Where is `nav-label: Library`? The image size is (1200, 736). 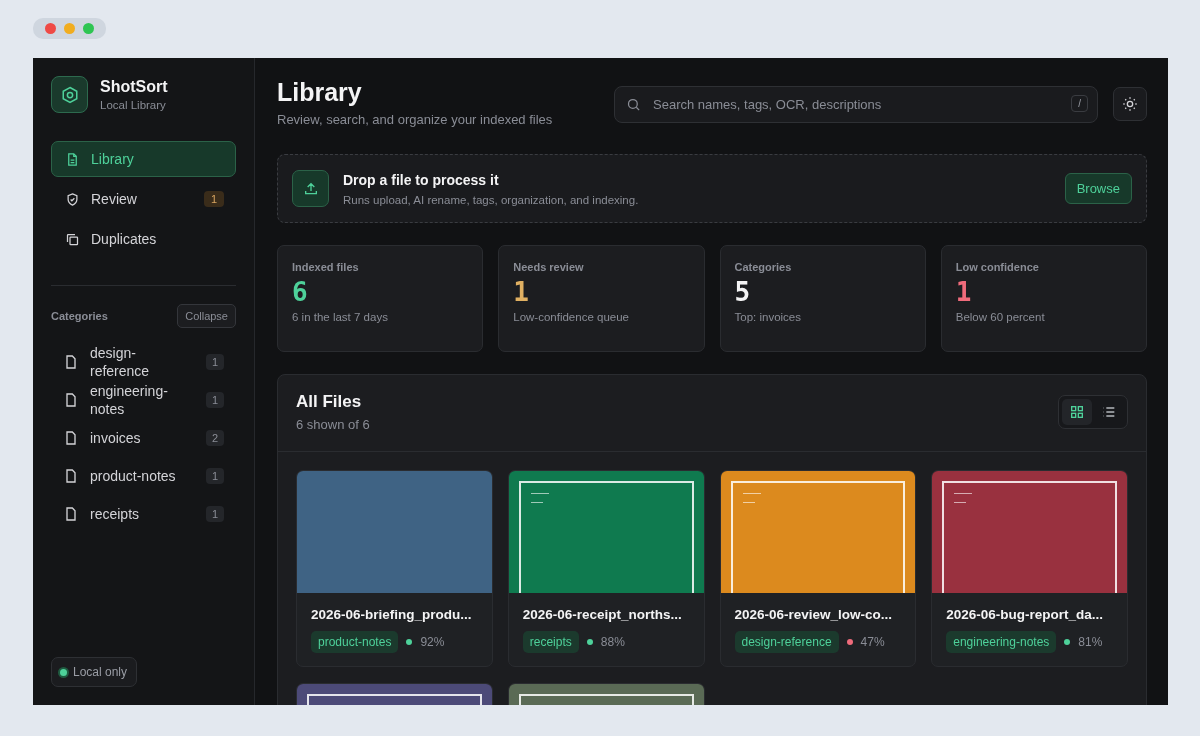 nav-label: Library is located at coordinates (113, 159).